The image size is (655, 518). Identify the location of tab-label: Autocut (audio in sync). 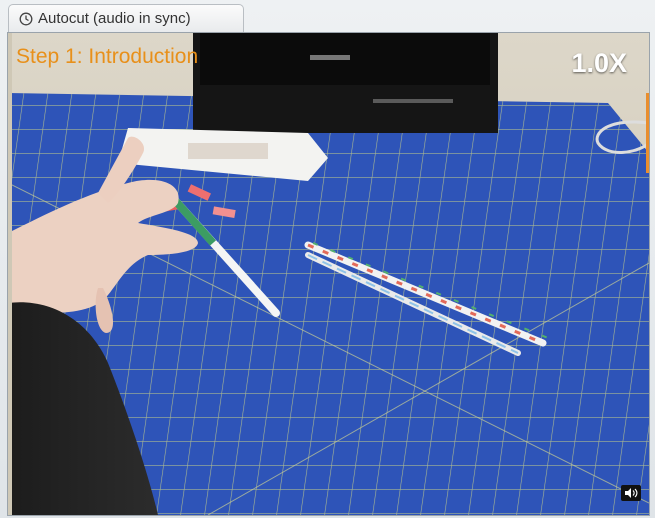
(114, 18).